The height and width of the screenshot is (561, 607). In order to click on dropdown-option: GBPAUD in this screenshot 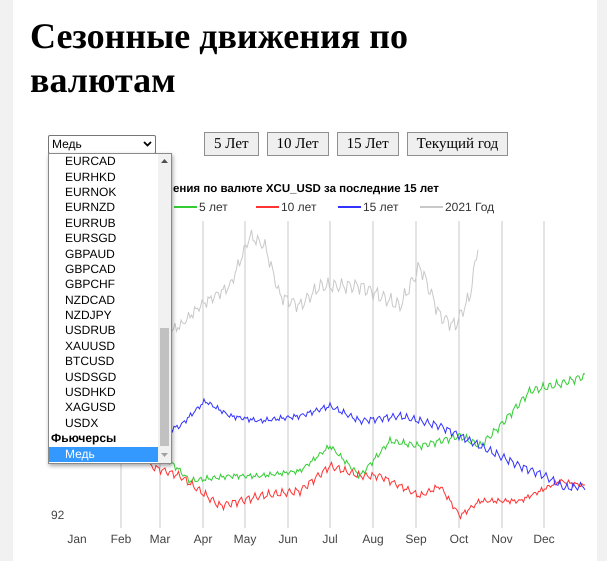, I will do `click(103, 254)`.